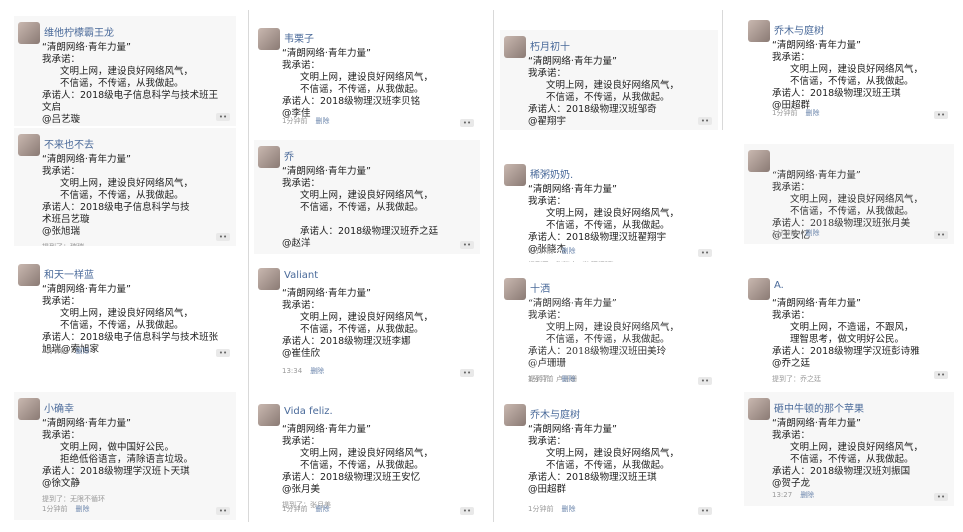 The width and height of the screenshot is (963, 532). Describe the element at coordinates (296, 243) in the screenshot. I see `post-line: @赵洋` at that location.